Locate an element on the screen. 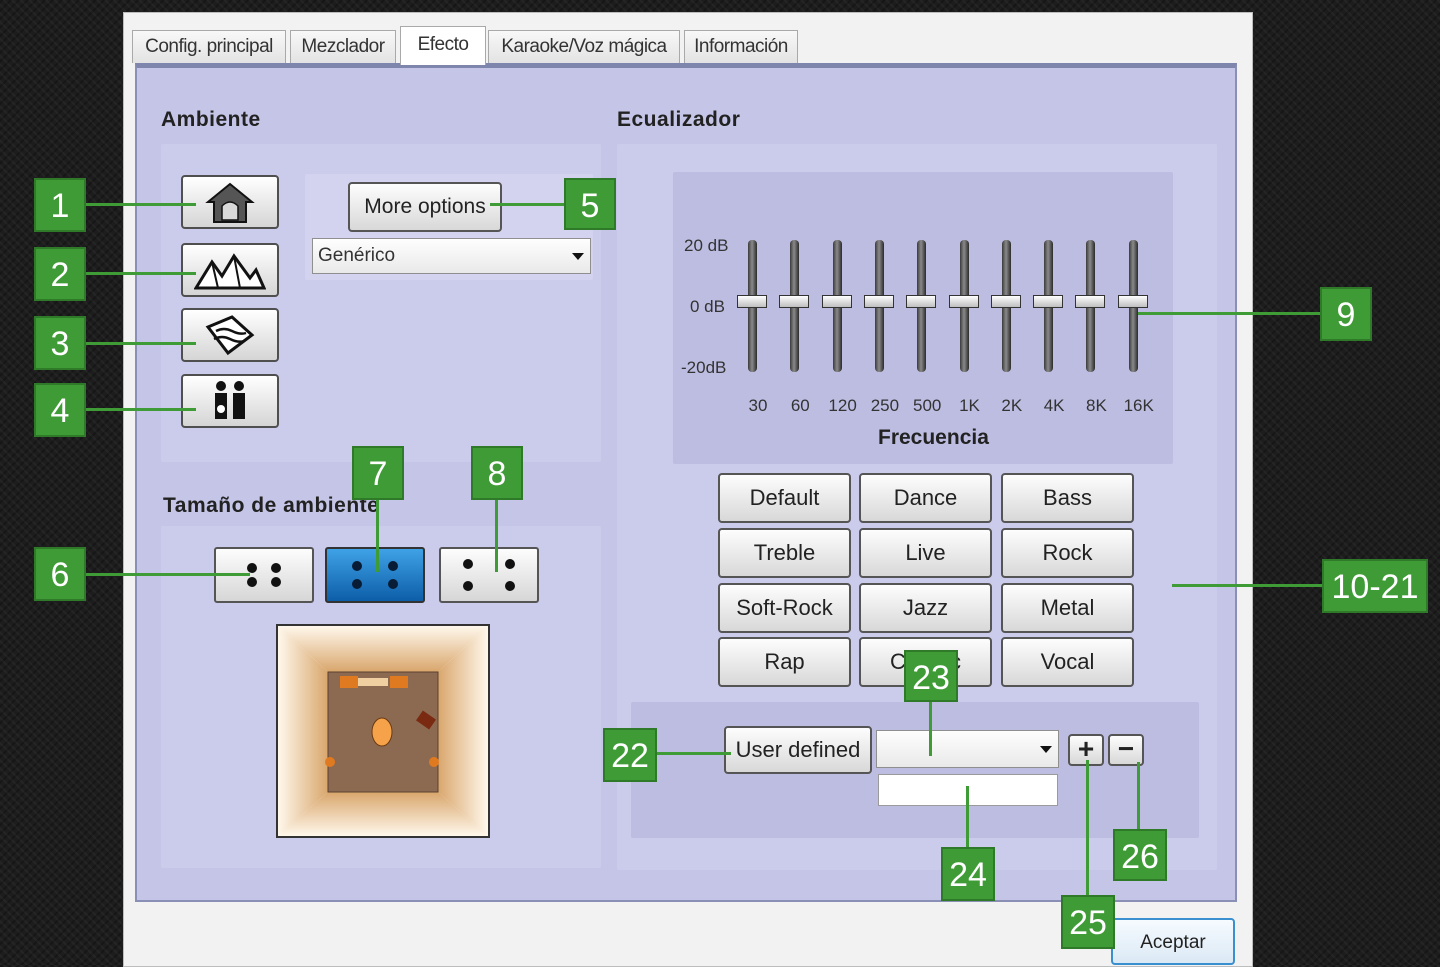 The image size is (1440, 967). callout-23: 23 is located at coordinates (931, 676).